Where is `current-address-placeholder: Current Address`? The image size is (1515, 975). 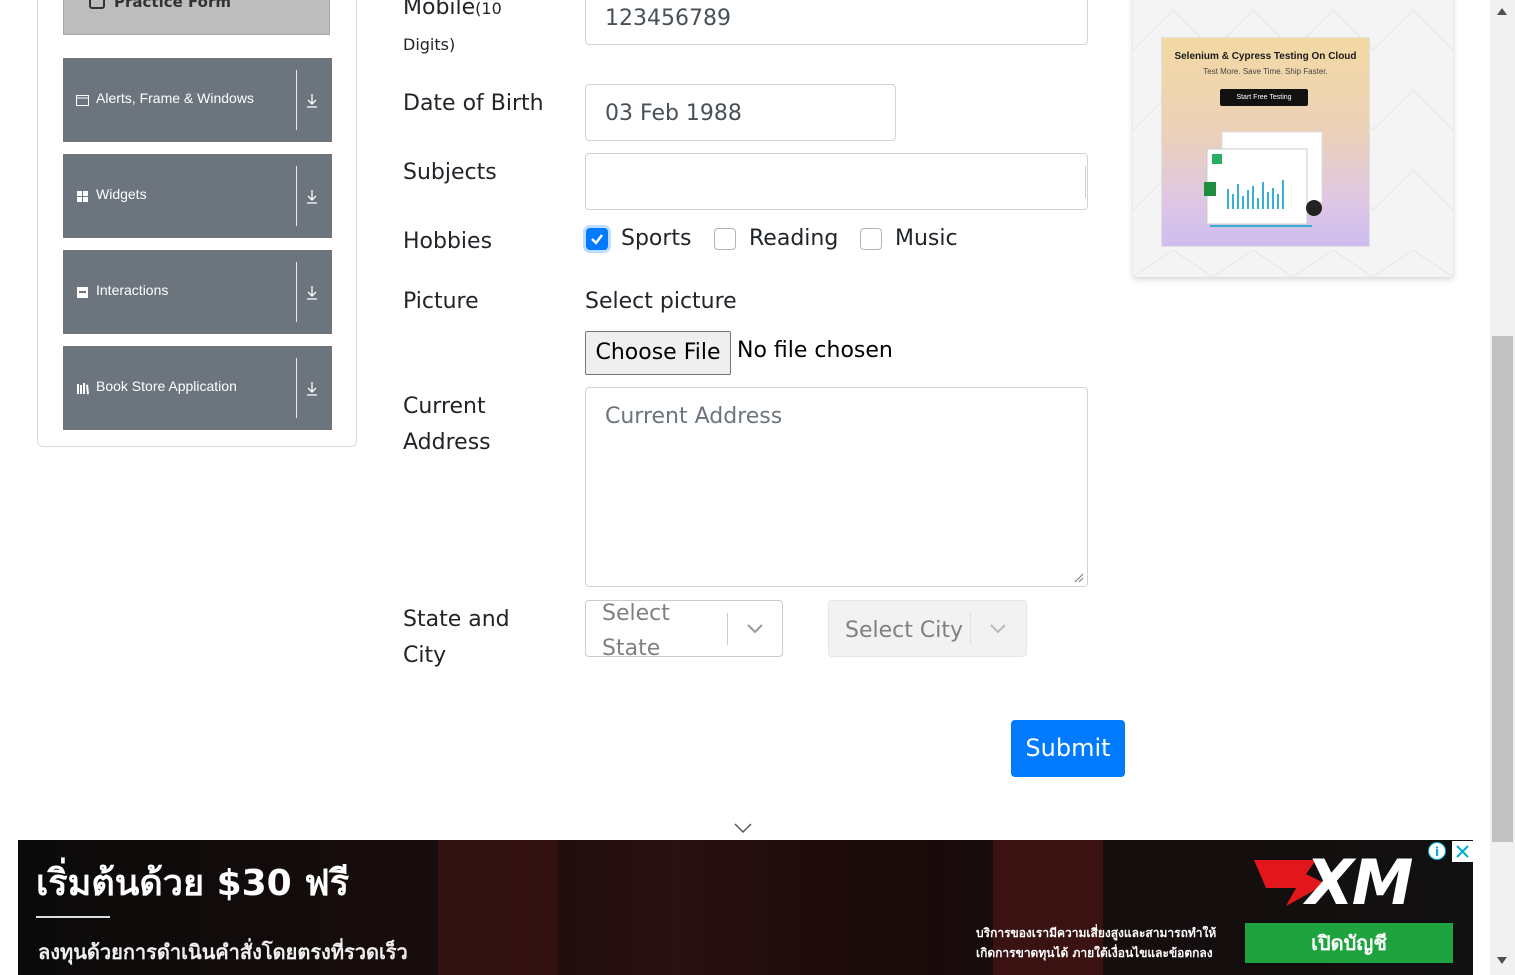
current-address-placeholder: Current Address is located at coordinates (694, 416).